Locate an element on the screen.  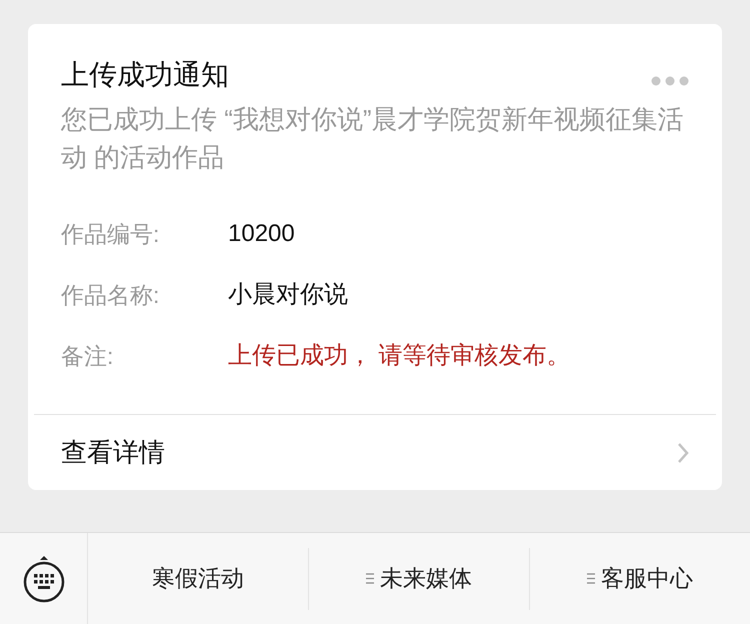
field-label: 备注: is located at coordinates (87, 356).